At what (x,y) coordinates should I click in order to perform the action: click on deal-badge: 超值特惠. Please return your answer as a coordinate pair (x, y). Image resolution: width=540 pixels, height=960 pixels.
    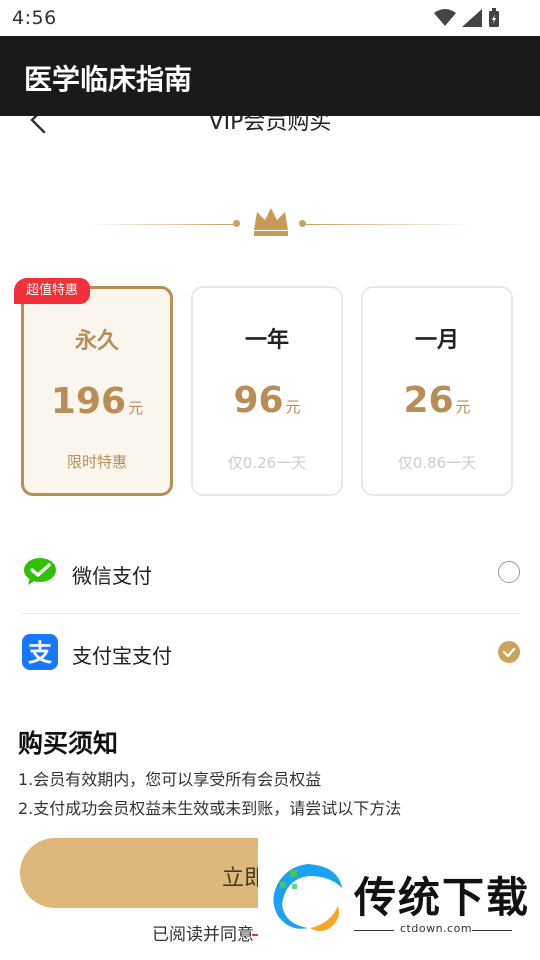
    Looking at the image, I should click on (52, 291).